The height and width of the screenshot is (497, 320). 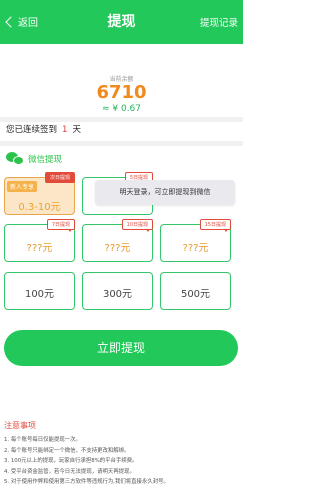 I want to click on notes-title: 注意事项, so click(x=20, y=425).